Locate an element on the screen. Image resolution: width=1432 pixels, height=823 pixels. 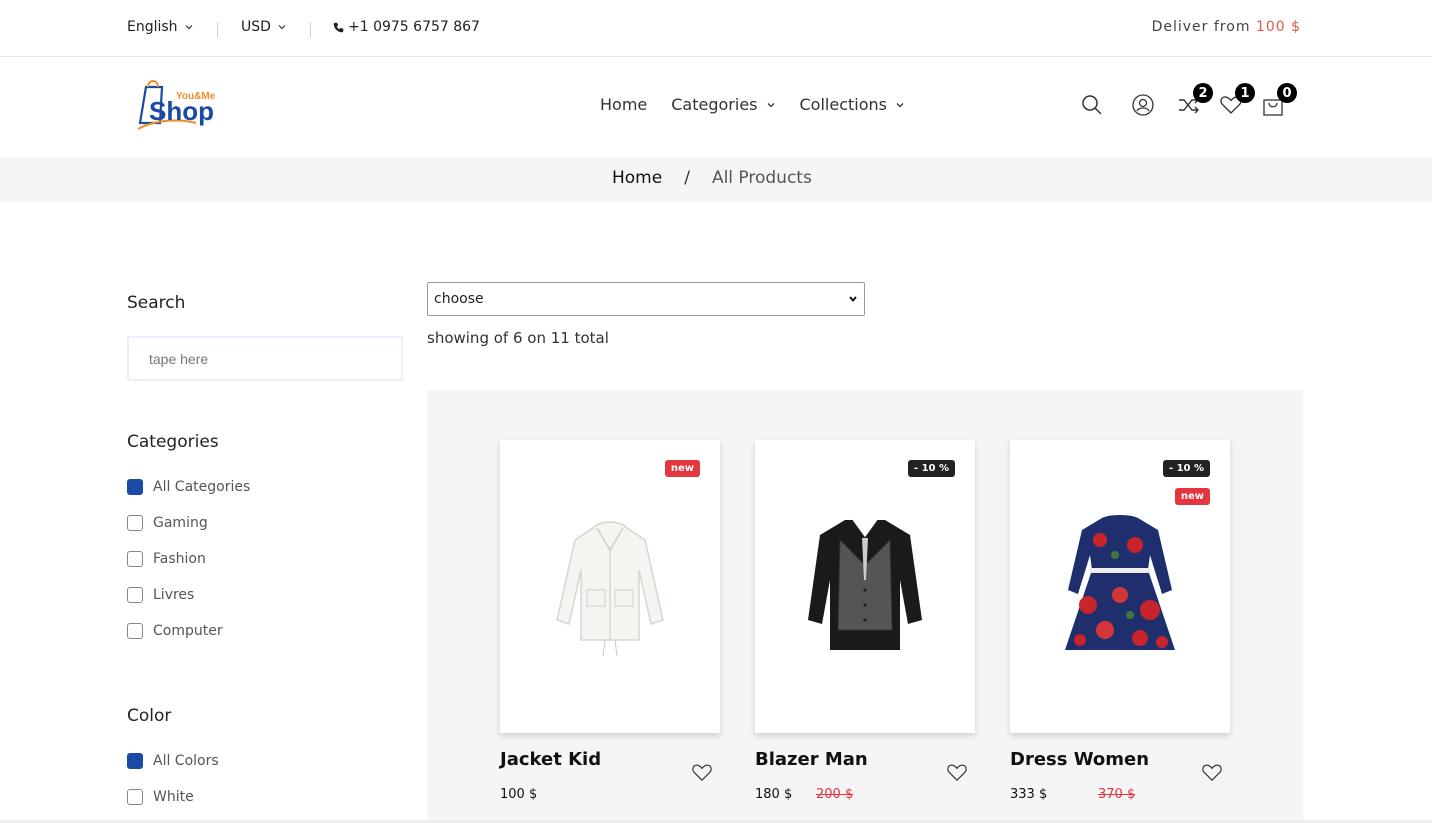
color-filter-all: All Colors is located at coordinates (173, 761).